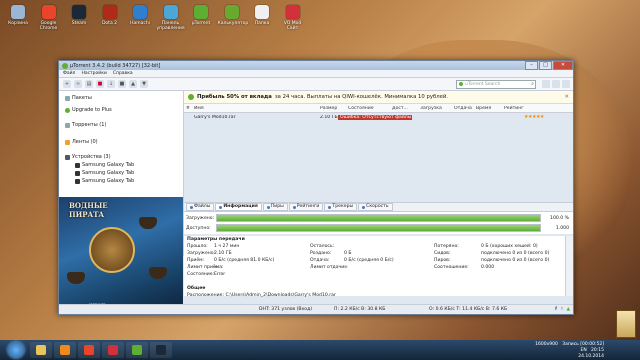 This screenshot has height=360, width=640. I want to click on sidebar-item-upgrade: Upgrade to Plus, so click(88, 110).